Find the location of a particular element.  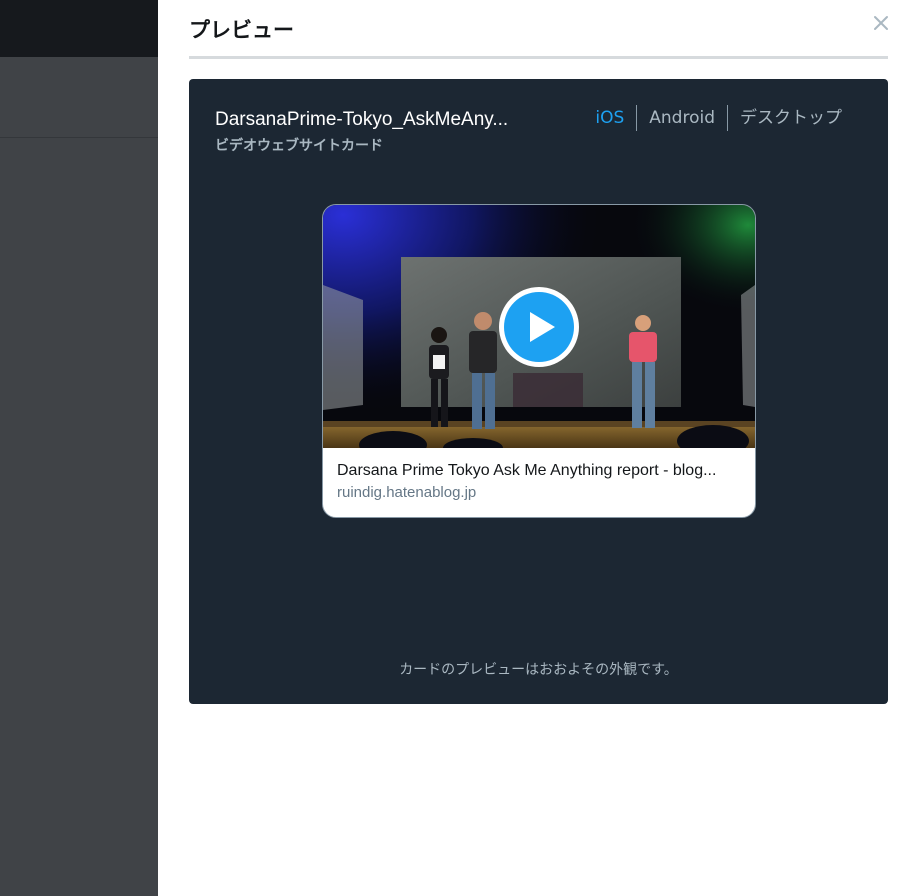

card-domain: ruindig.hatenablog.jp is located at coordinates (407, 492).